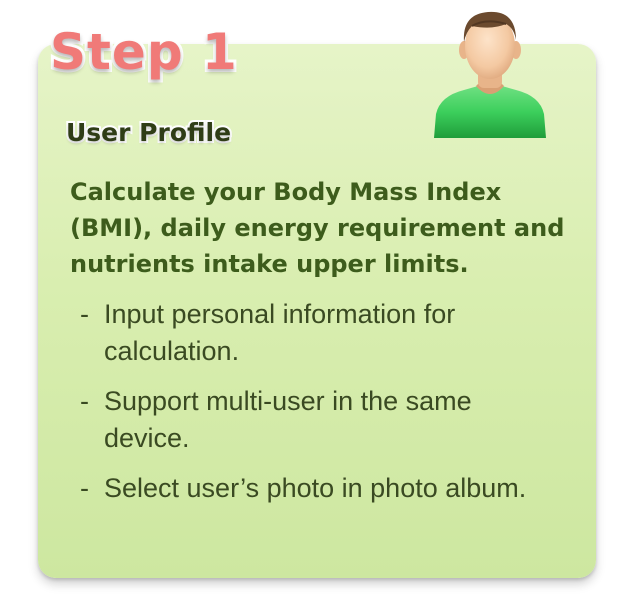  Describe the element at coordinates (315, 488) in the screenshot. I see `feature-text: Select user’s photo in photo album.` at that location.